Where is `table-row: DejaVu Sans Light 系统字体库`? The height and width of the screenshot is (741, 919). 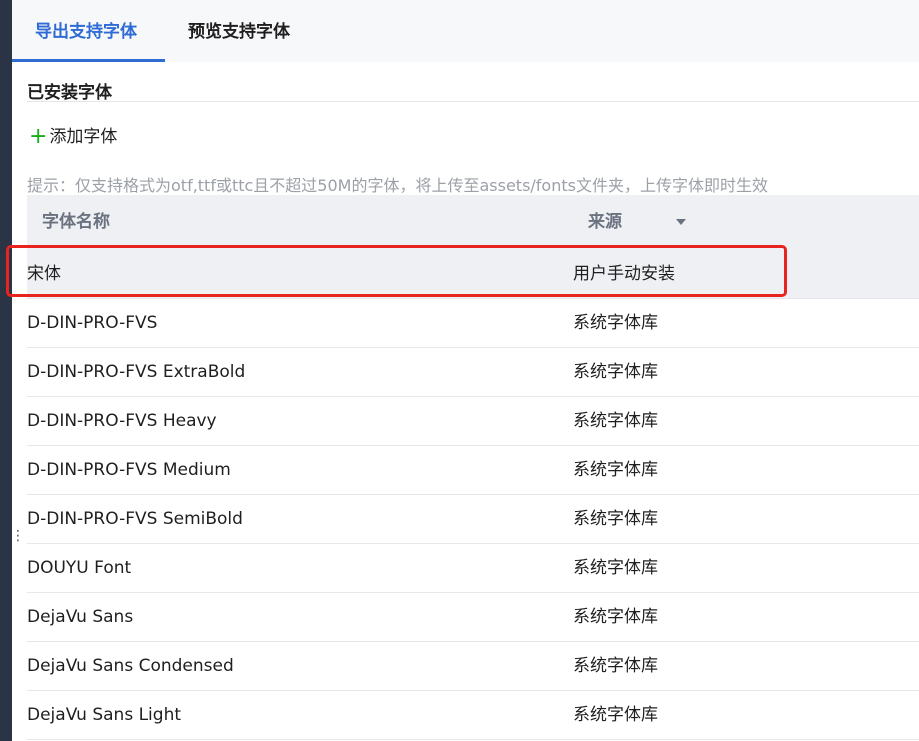 table-row: DejaVu Sans Light 系统字体库 is located at coordinates (473, 715).